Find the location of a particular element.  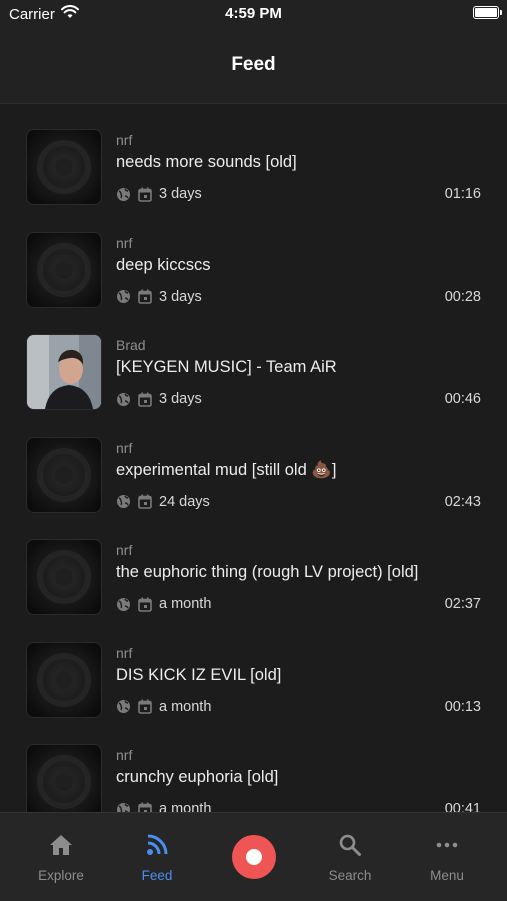

item-title: needs more sounds [old] is located at coordinates (206, 162).